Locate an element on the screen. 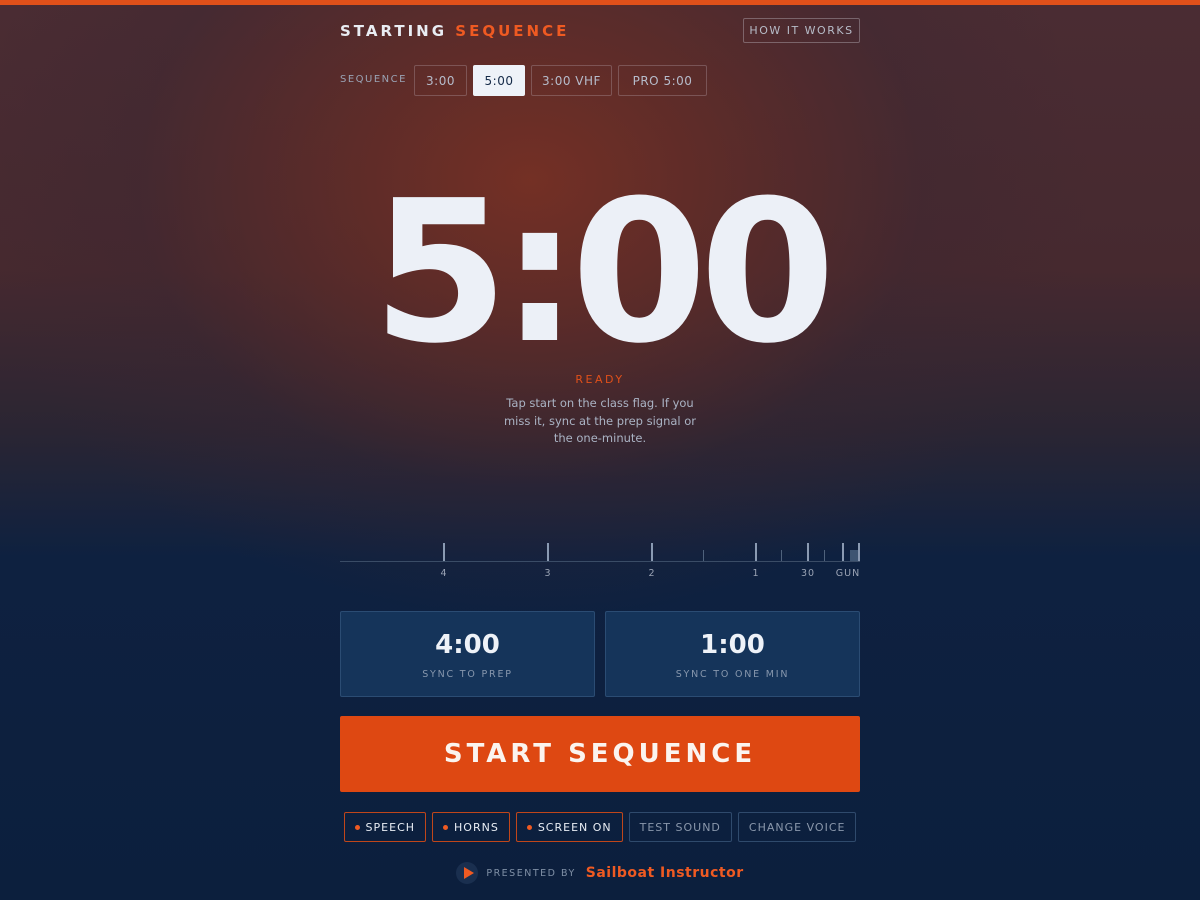 The height and width of the screenshot is (900, 1200). start-sequence-button: START SEQUENCE is located at coordinates (600, 754).